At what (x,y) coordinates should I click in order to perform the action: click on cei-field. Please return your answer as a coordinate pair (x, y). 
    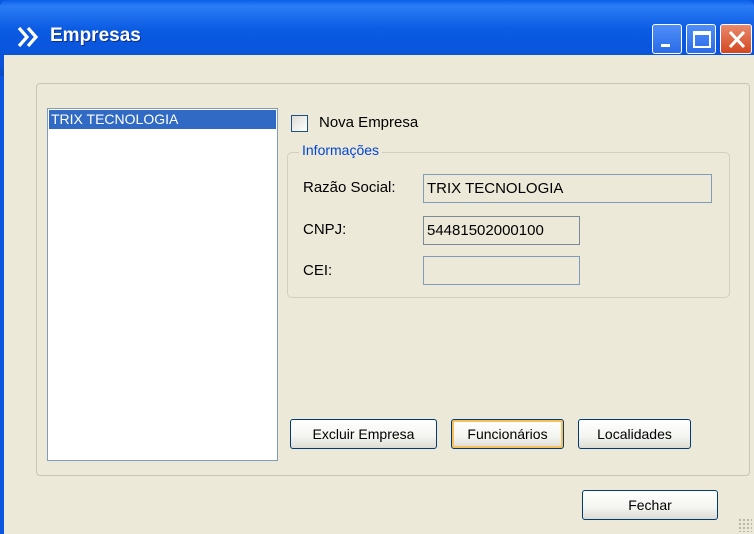
    Looking at the image, I should click on (501, 270).